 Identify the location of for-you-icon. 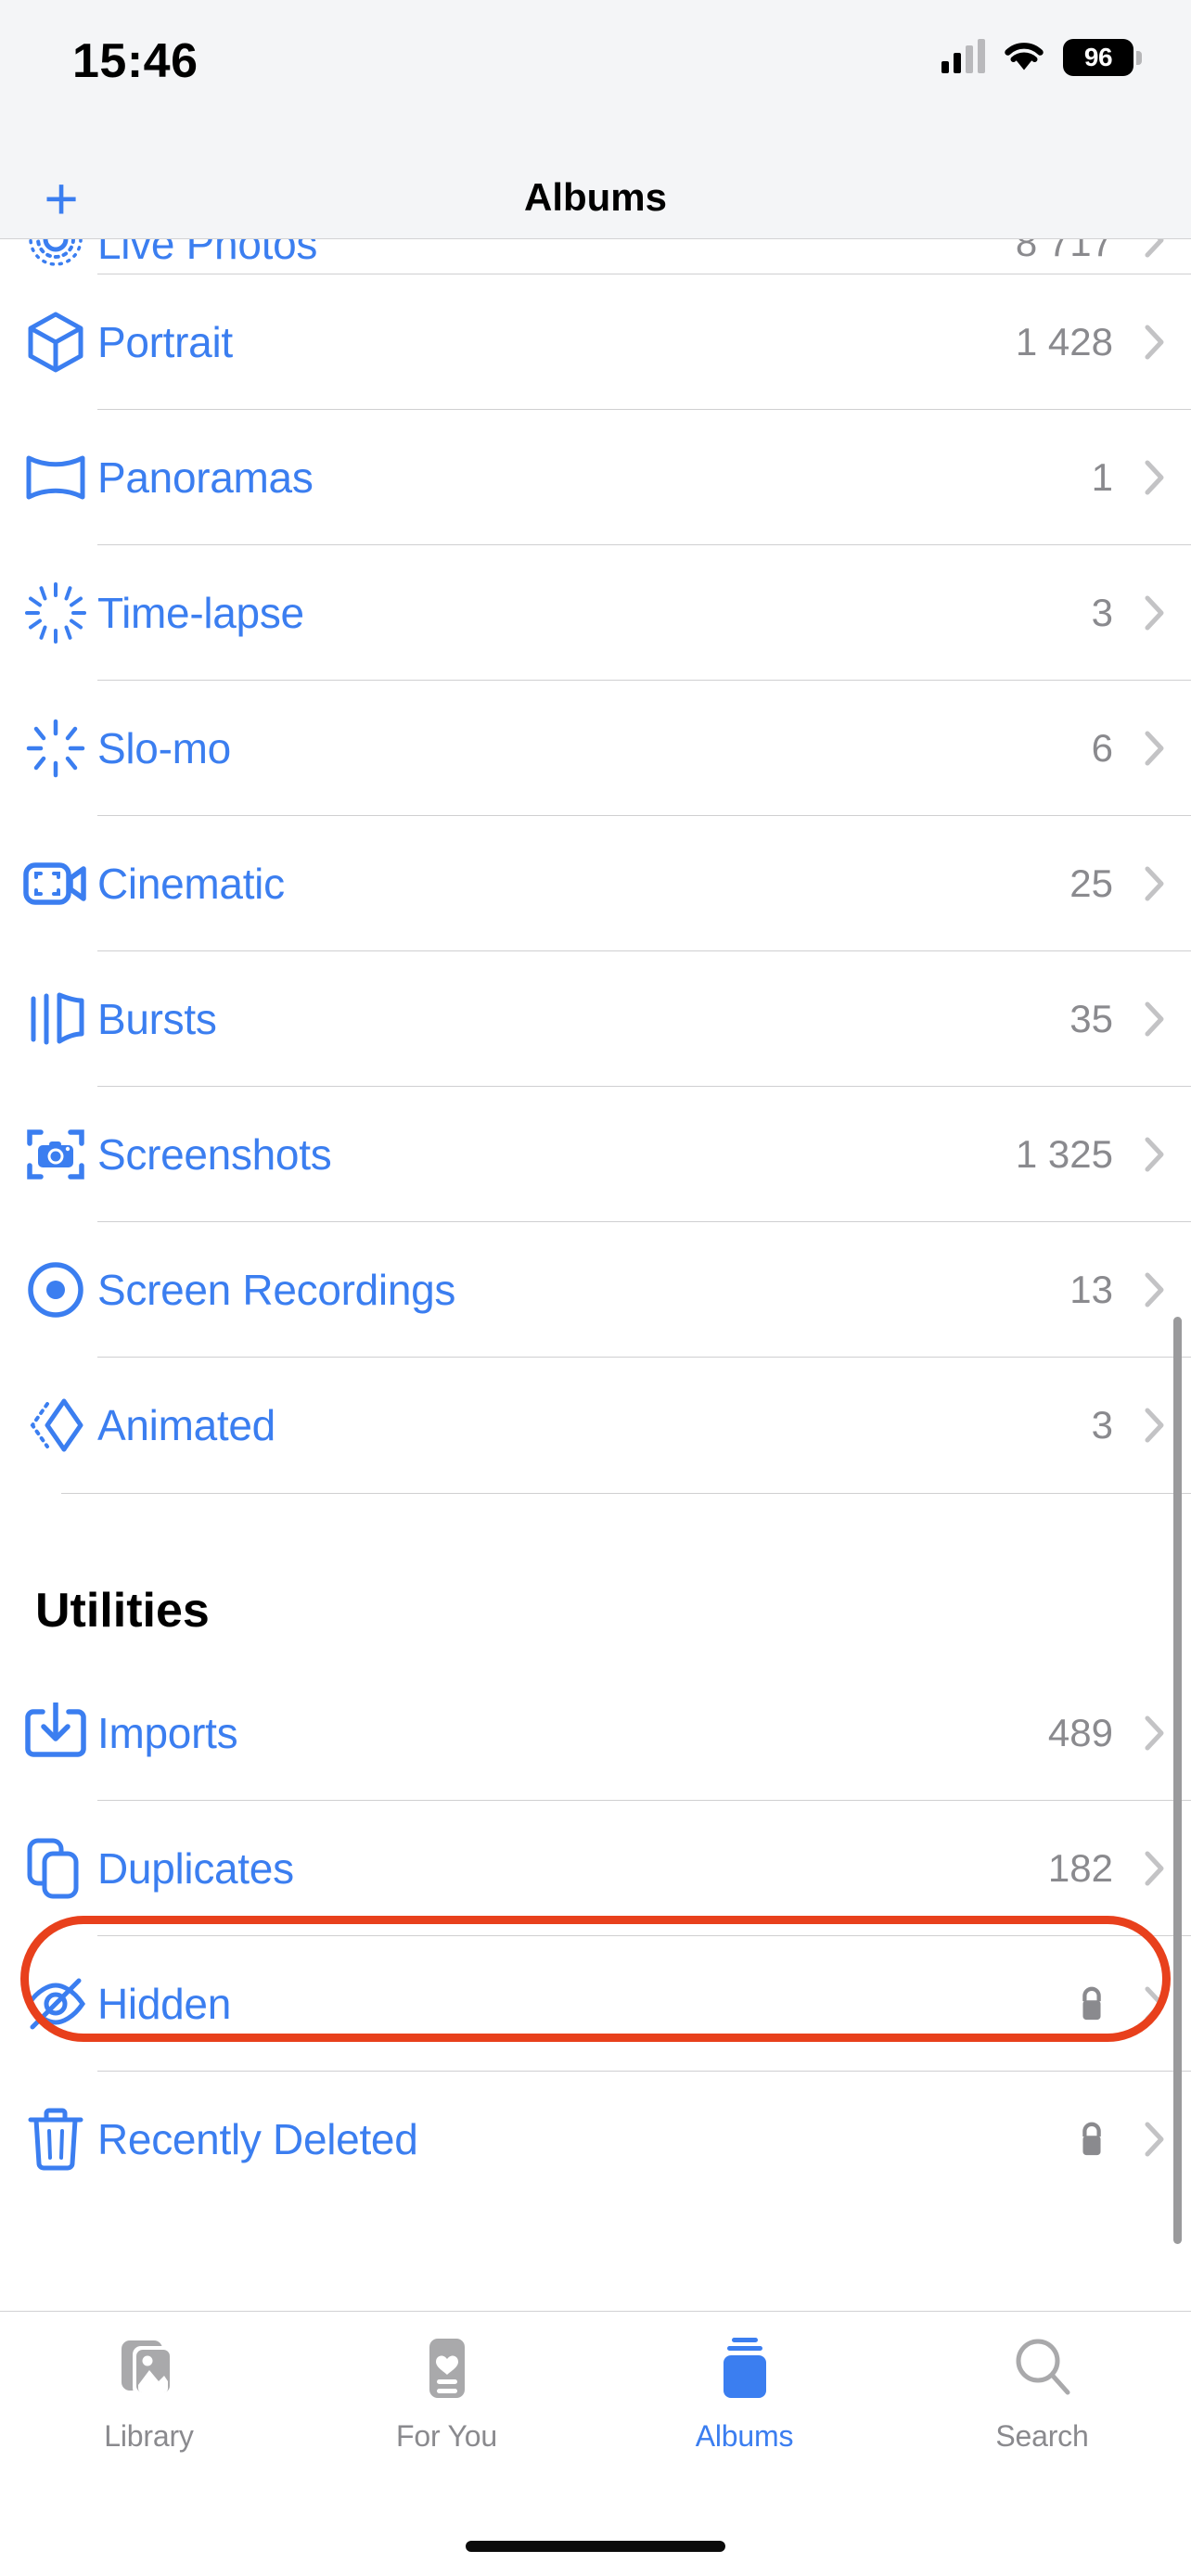
(447, 2368).